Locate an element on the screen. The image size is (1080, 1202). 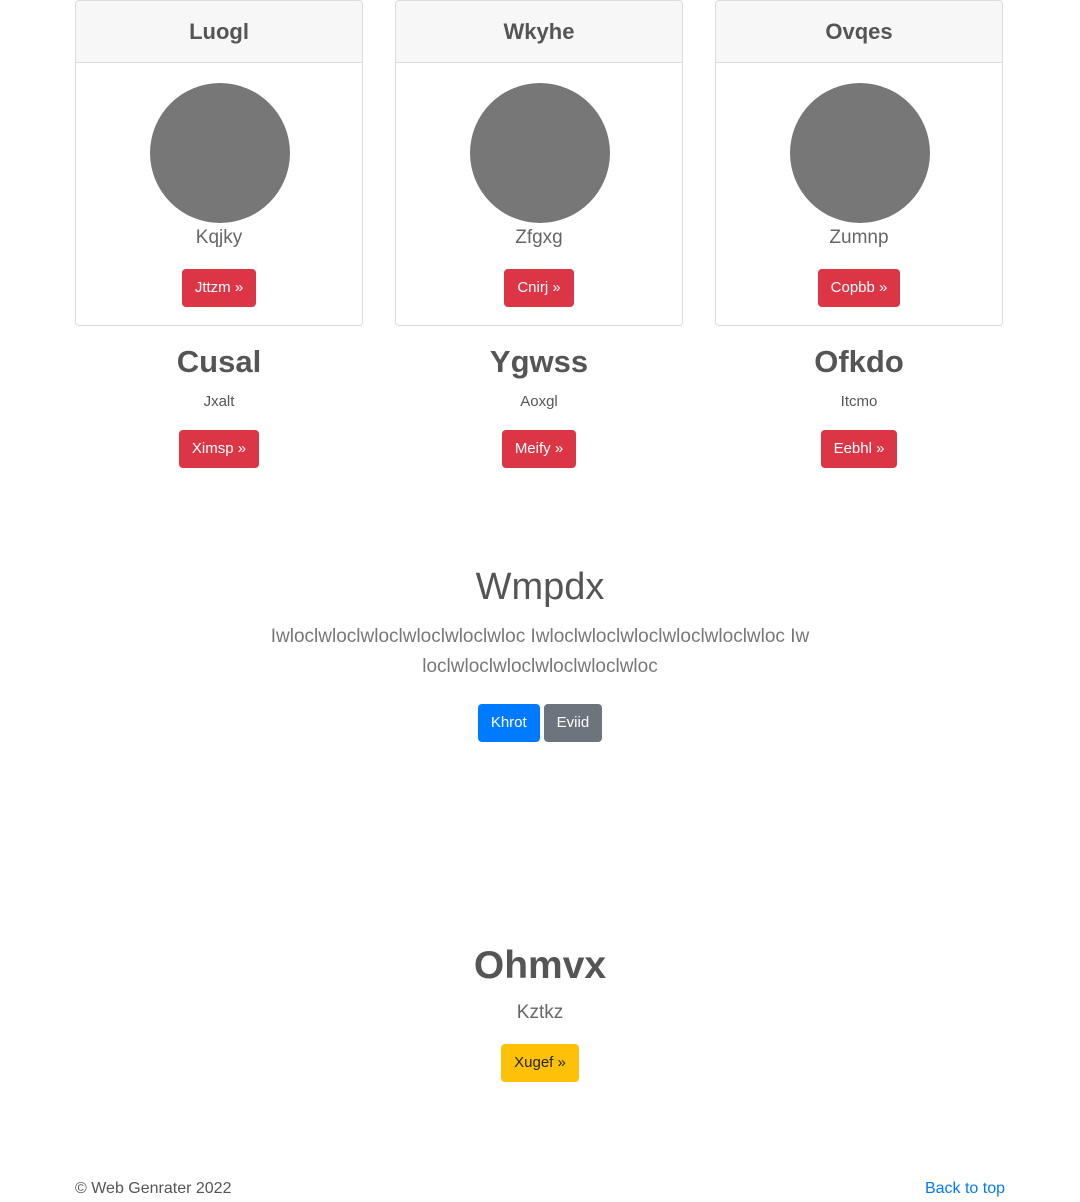
column-subtitle: Aoxgl is located at coordinates (539, 401).